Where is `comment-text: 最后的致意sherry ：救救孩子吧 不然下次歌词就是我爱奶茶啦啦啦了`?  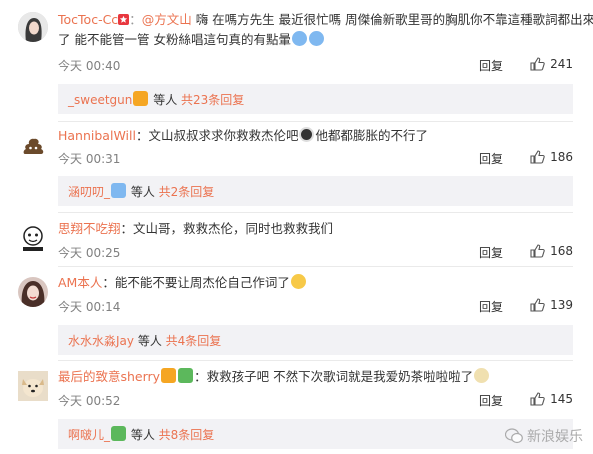 comment-text: 最后的致意sherry ：救救孩子吧 不然下次歌词就是我爱奶茶啦啦啦了 is located at coordinates (315, 377).